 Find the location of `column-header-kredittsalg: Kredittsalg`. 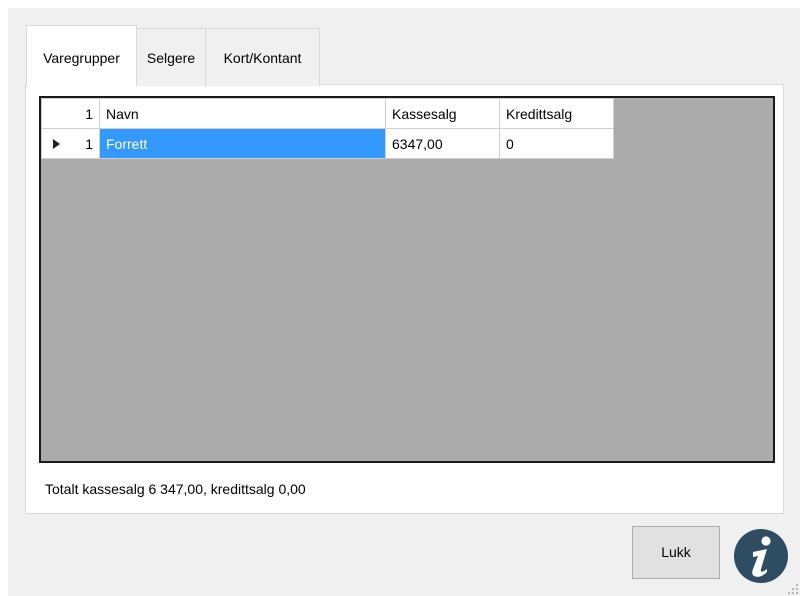

column-header-kredittsalg: Kredittsalg is located at coordinates (556, 113).